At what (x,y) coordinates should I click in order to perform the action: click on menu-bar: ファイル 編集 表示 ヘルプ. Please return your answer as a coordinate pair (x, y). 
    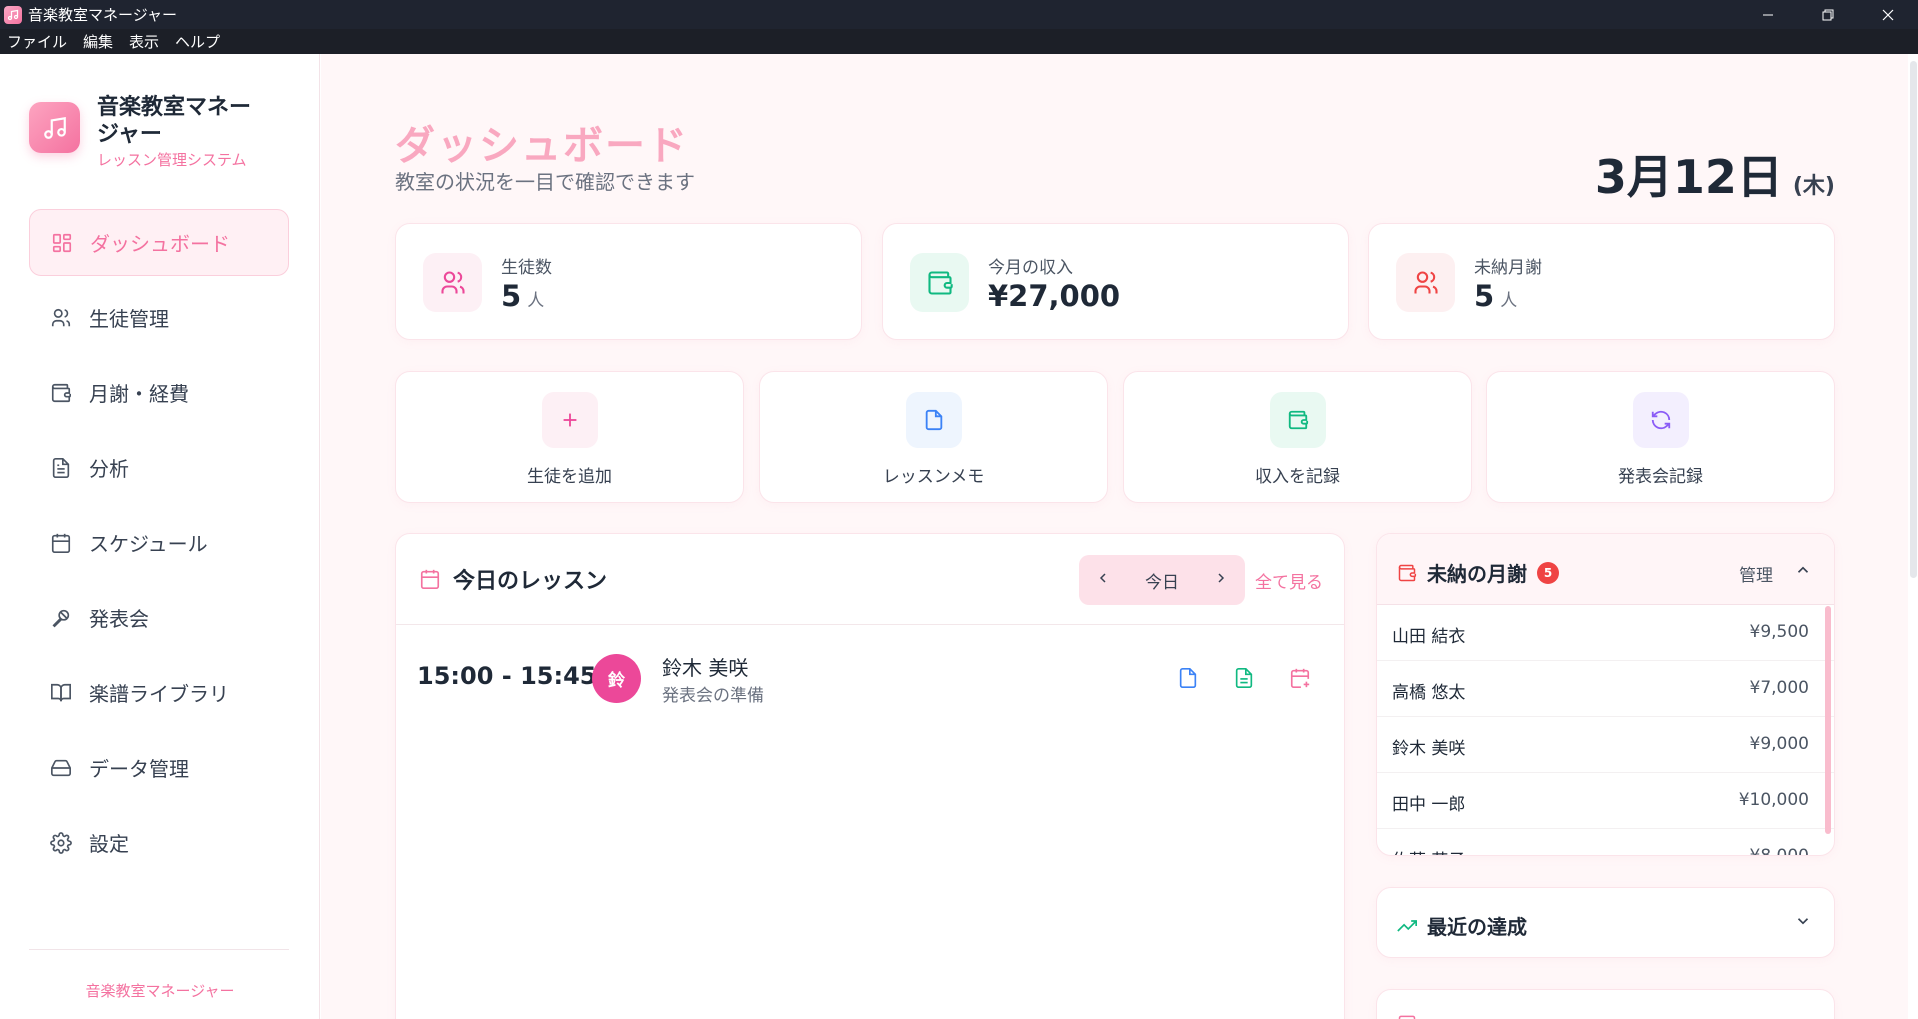
    Looking at the image, I should click on (959, 41).